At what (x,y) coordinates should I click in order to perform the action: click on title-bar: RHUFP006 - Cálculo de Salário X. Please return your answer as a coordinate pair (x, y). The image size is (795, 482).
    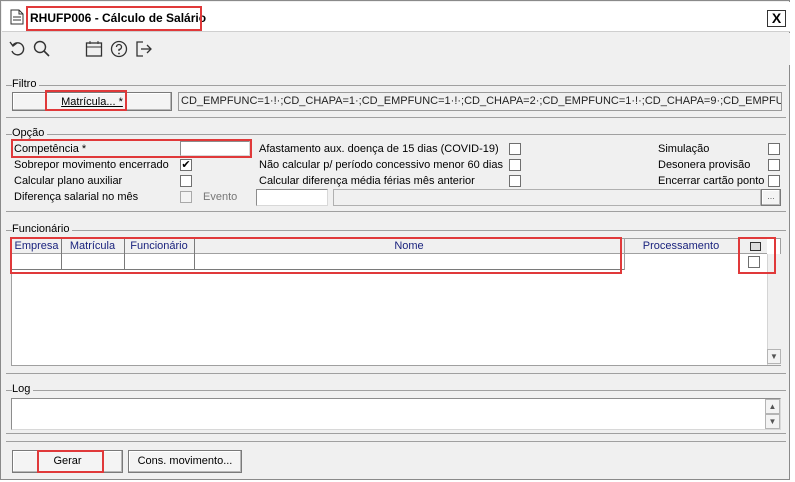
    Looking at the image, I should click on (396, 17).